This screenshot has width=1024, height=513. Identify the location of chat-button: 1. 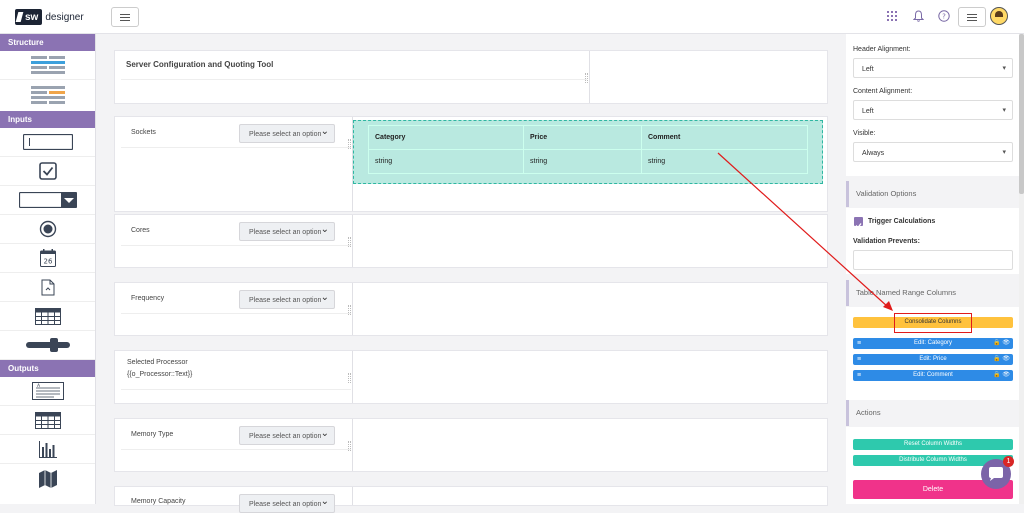
(997, 472).